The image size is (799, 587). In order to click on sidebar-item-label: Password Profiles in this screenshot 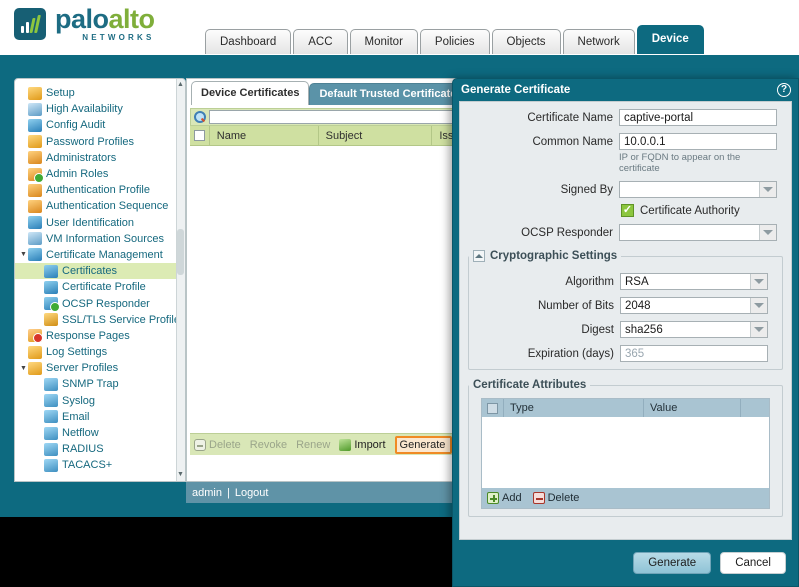, I will do `click(90, 141)`.